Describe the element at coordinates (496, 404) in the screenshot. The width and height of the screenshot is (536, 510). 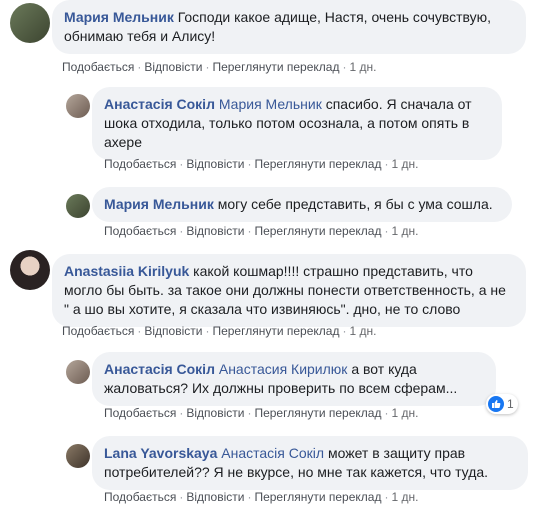
I see `like-icon` at that location.